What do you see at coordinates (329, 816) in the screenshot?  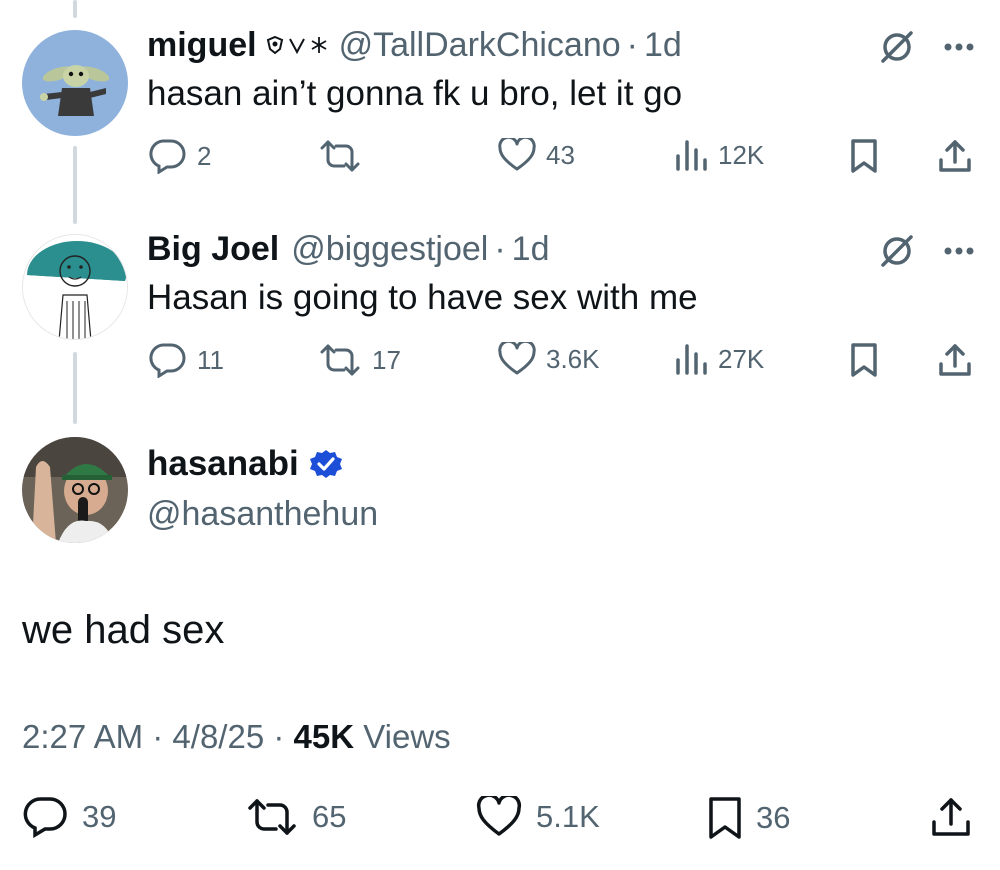 I see `repost-count: 65` at bounding box center [329, 816].